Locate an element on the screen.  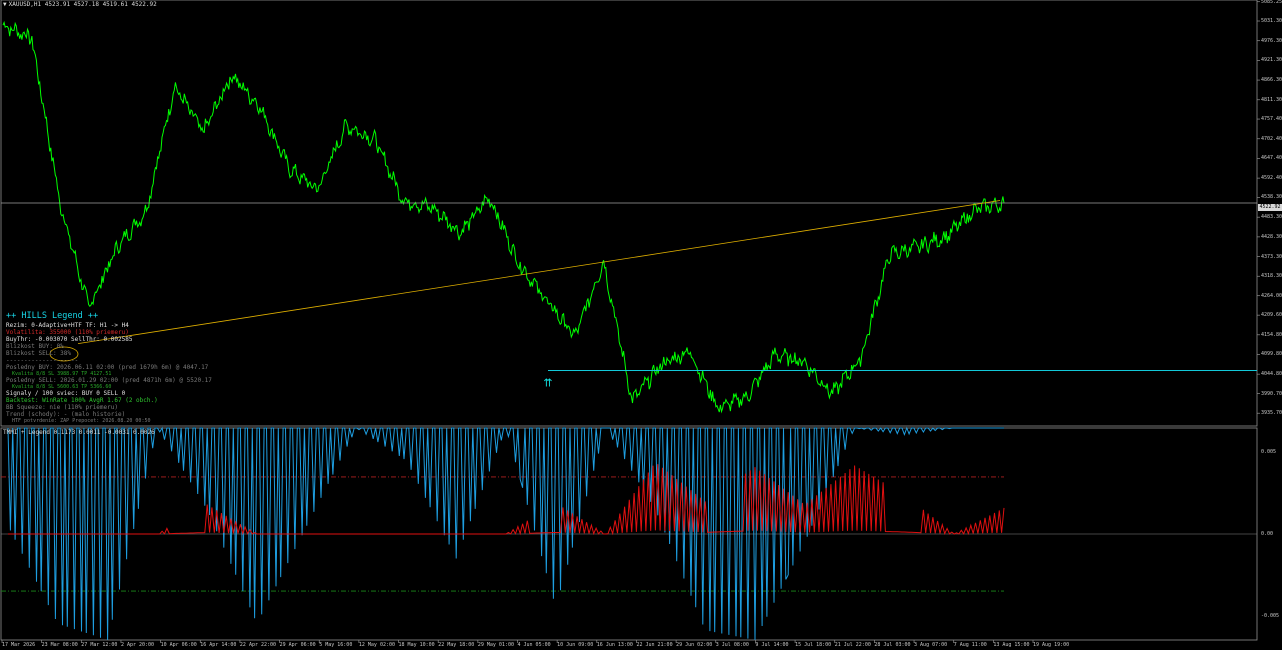
price-tick-label: 4373.30 is located at coordinates (1271, 256).